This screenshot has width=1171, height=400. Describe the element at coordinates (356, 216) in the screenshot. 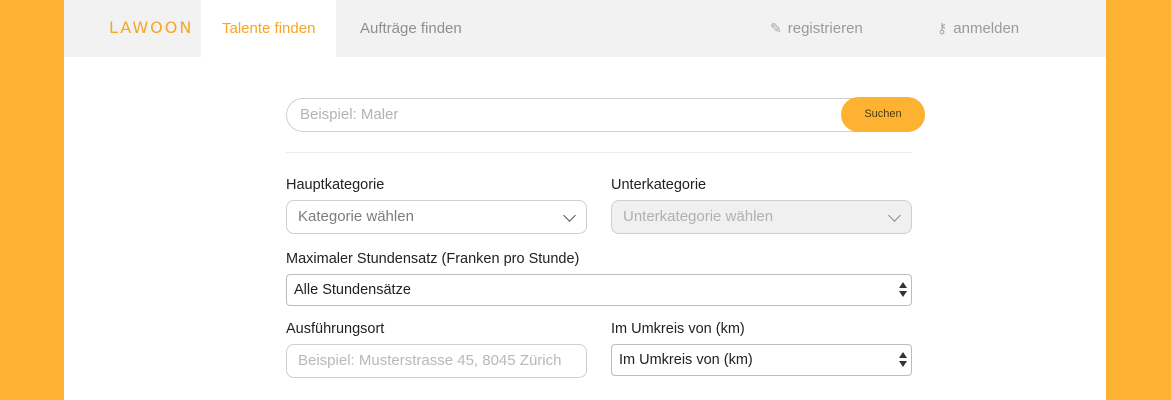

I see `main-category-value: Kategorie wählen` at that location.